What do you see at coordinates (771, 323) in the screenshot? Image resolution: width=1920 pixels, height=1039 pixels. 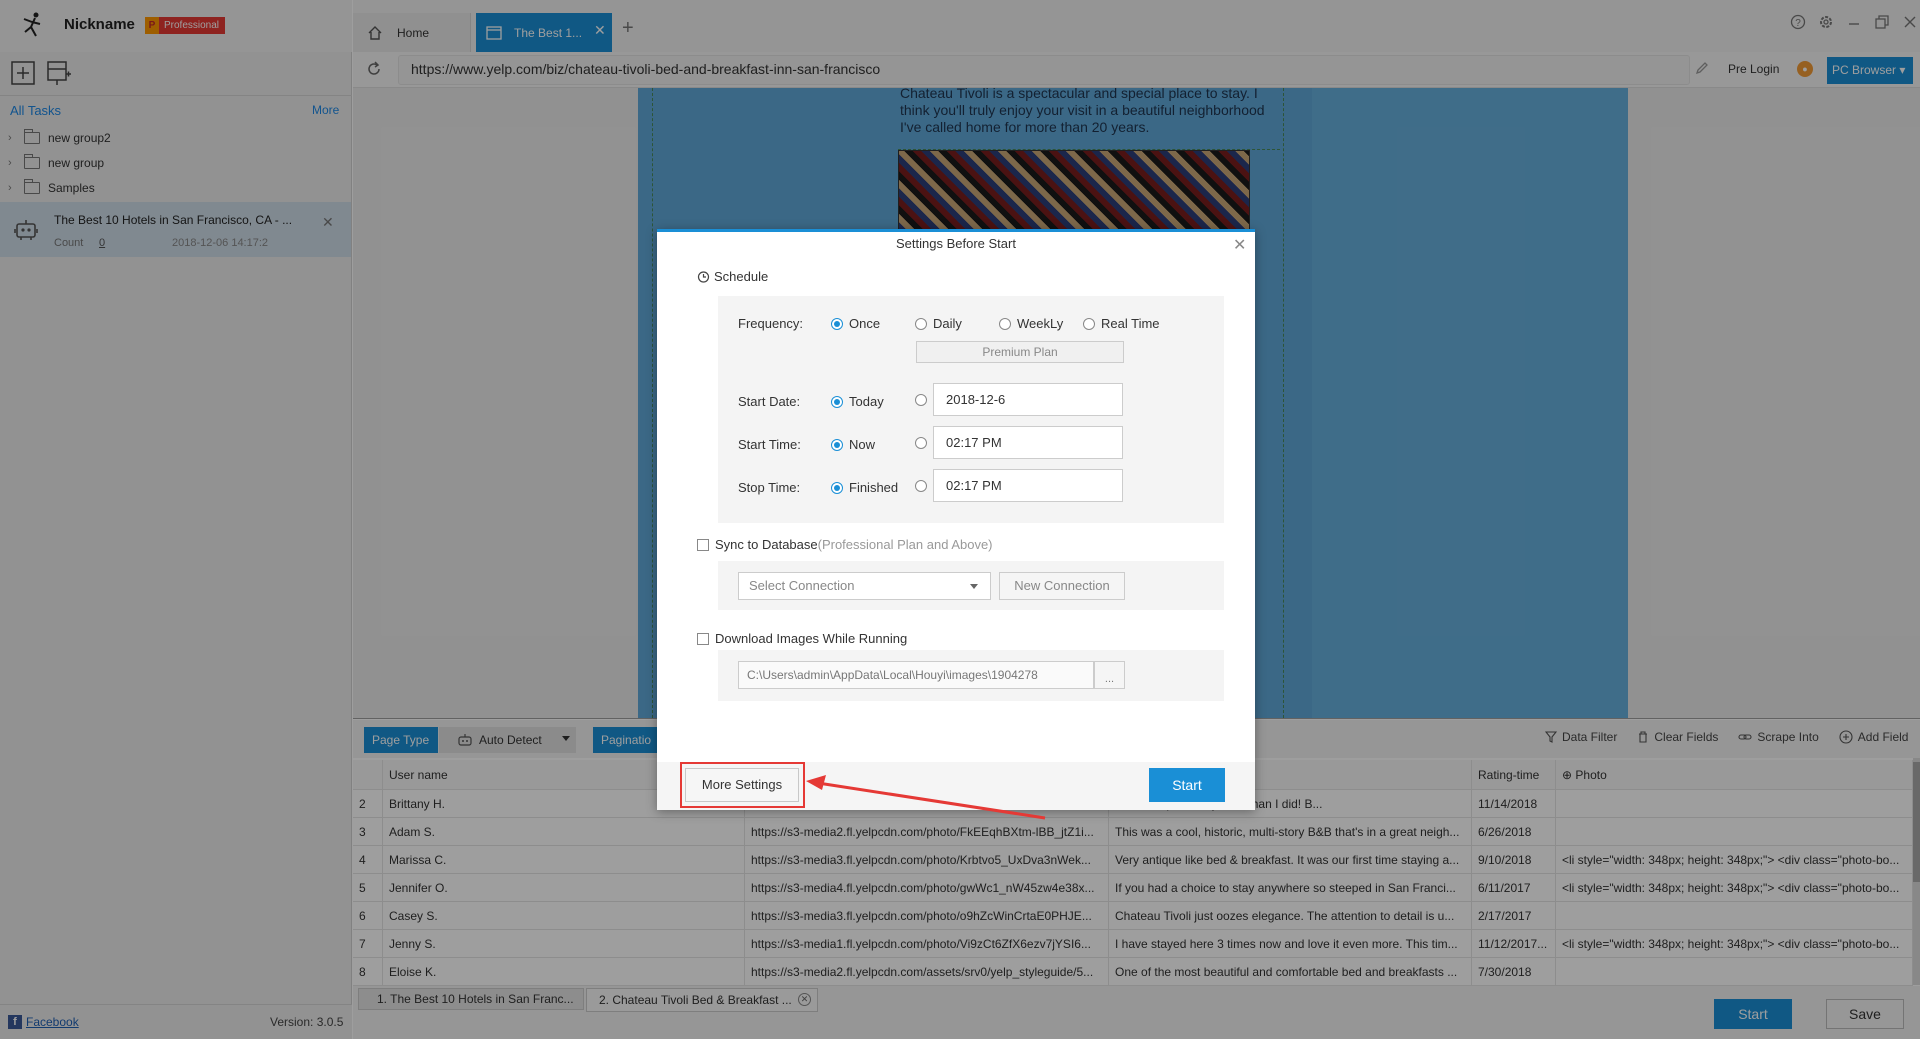 I see `frequency-label: Frequency:` at bounding box center [771, 323].